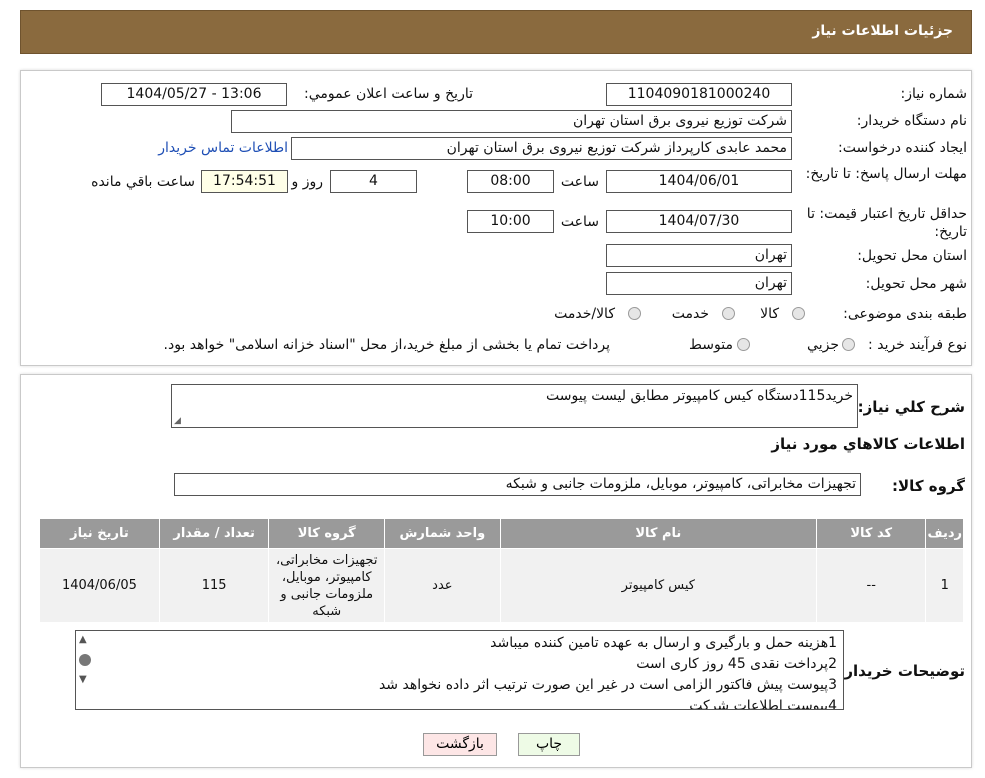 This screenshot has width=985, height=778. What do you see at coordinates (143, 182) in the screenshot?
I see `remaining-time-label: ساعت باقي مانده` at bounding box center [143, 182].